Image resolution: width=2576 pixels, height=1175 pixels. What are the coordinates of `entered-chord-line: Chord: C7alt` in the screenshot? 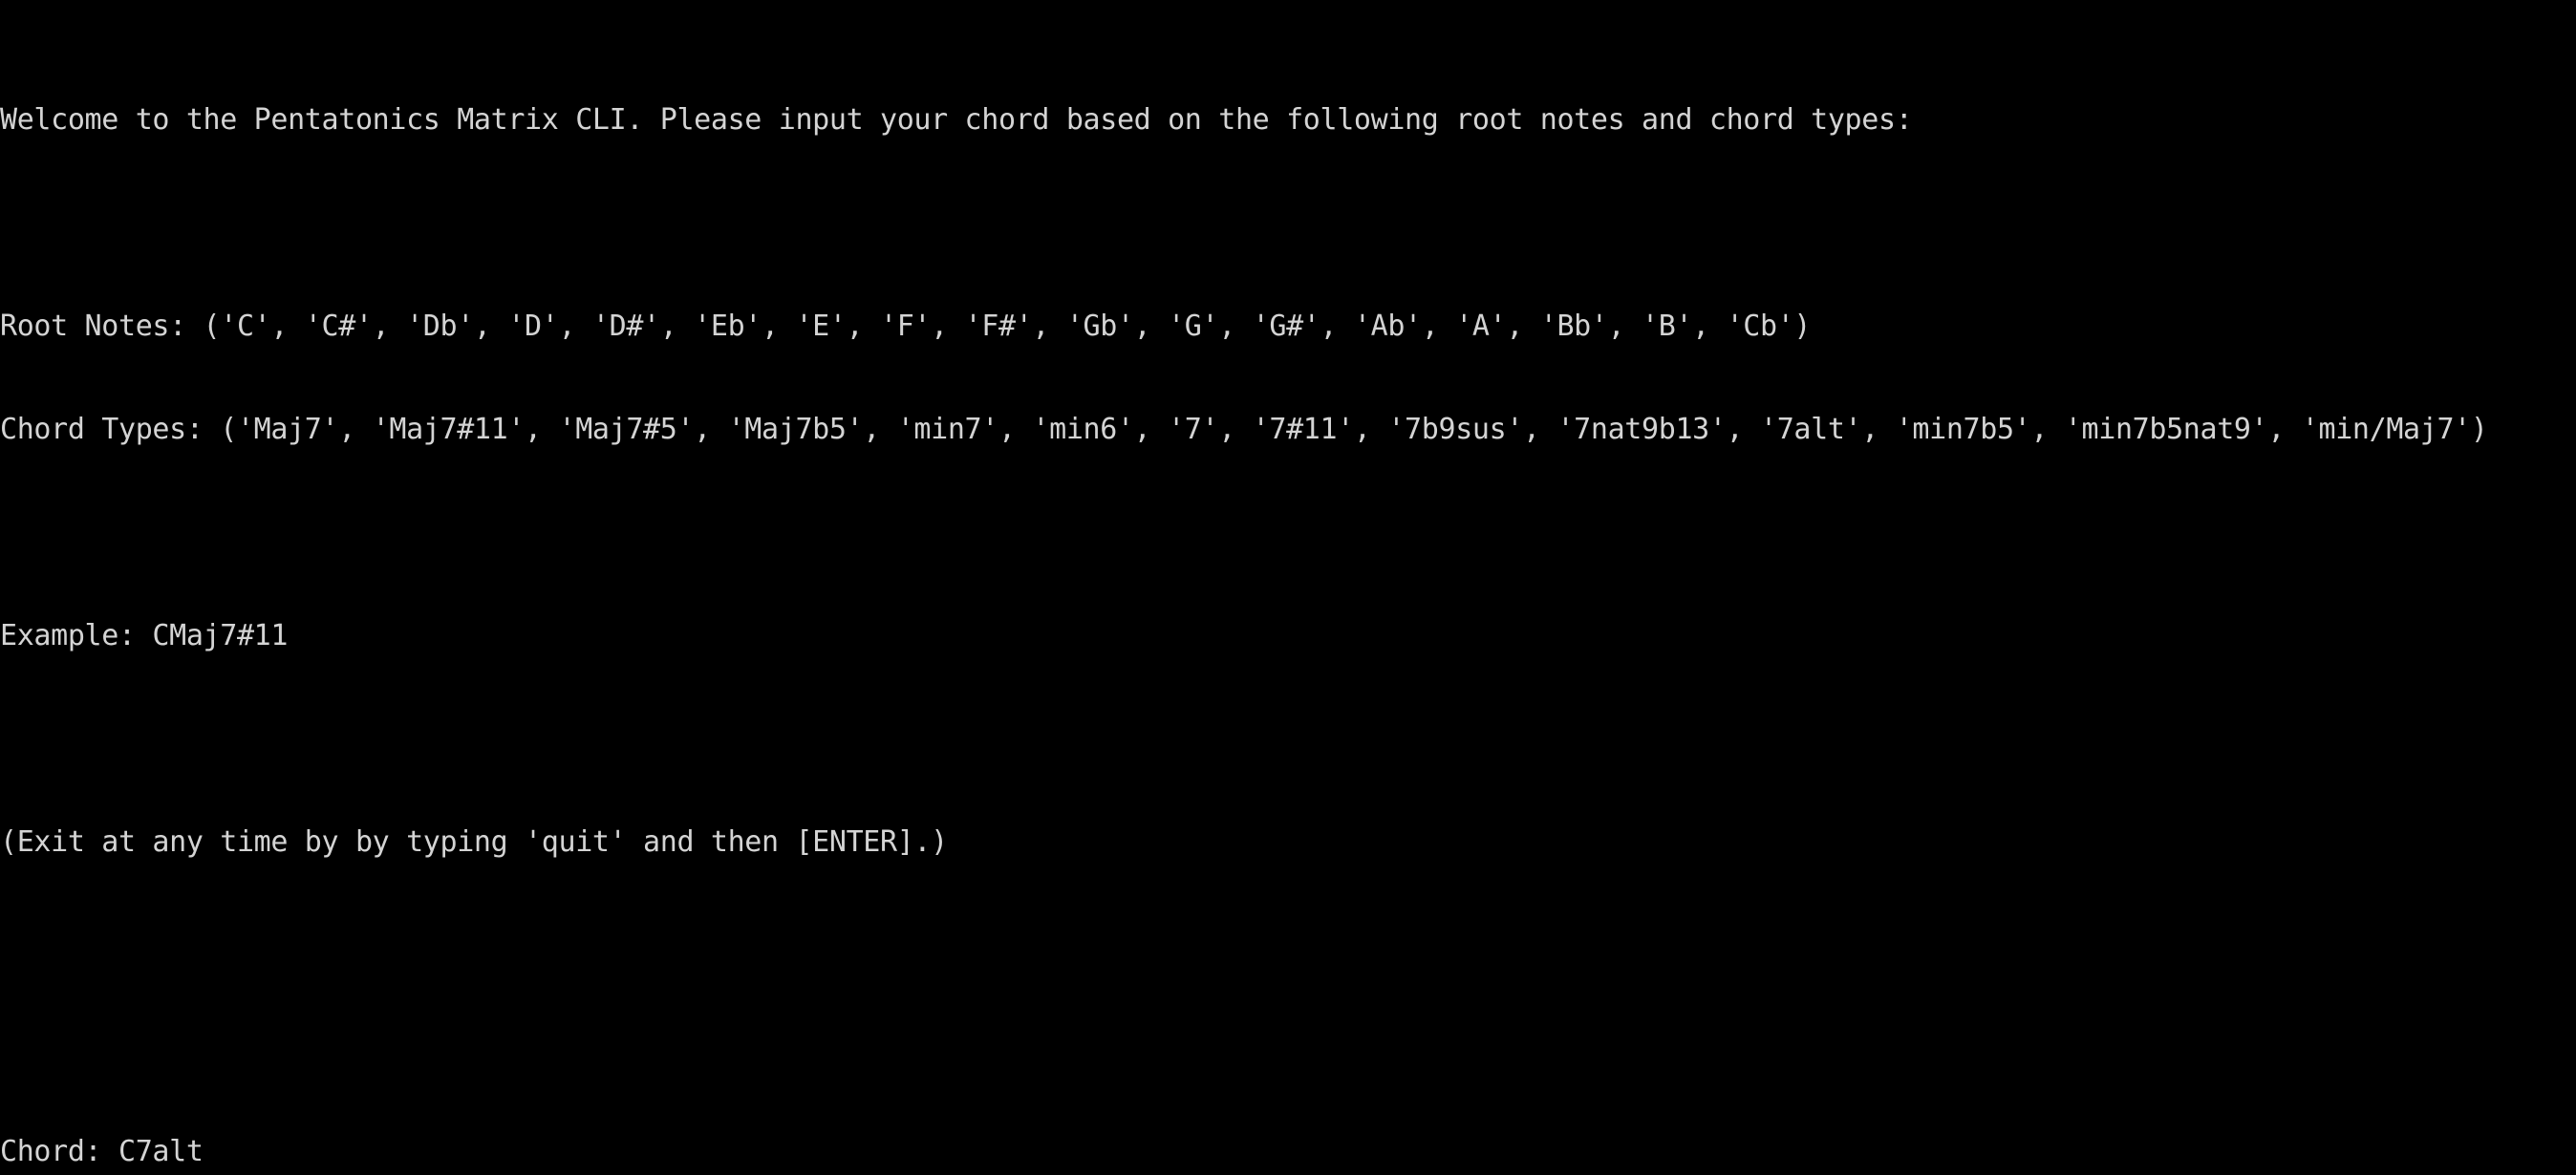 It's located at (102, 1151).